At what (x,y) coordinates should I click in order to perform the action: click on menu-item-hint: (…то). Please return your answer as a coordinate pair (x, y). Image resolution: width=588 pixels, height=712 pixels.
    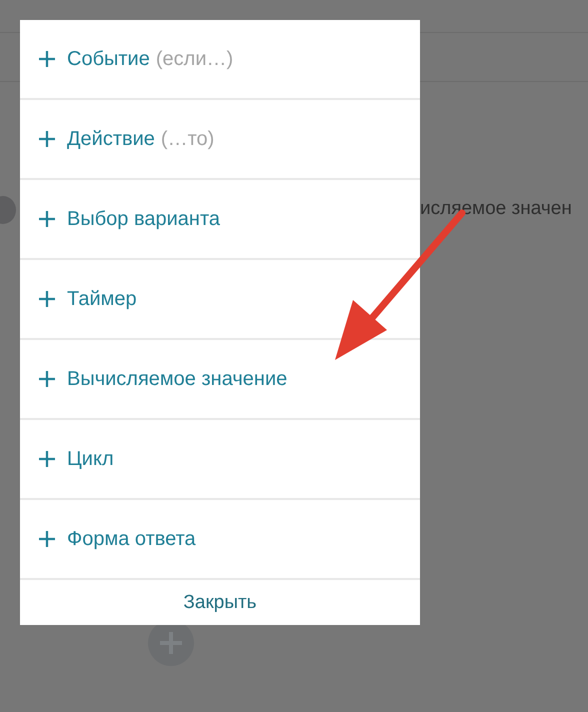
    Looking at the image, I should click on (187, 139).